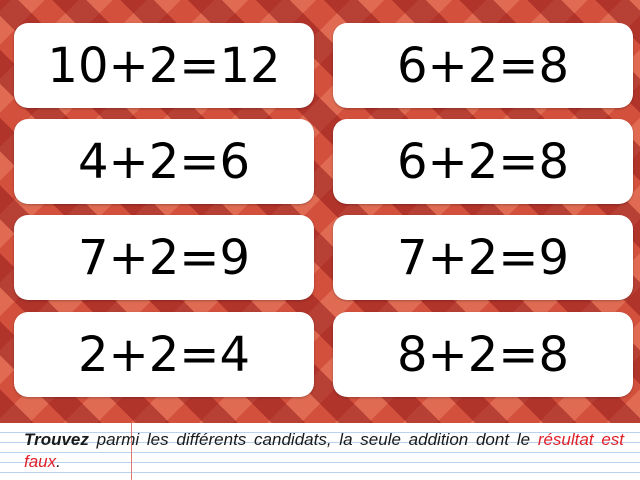 The width and height of the screenshot is (640, 480). What do you see at coordinates (483, 354) in the screenshot?
I see `equation-card-8: 8+2=8` at bounding box center [483, 354].